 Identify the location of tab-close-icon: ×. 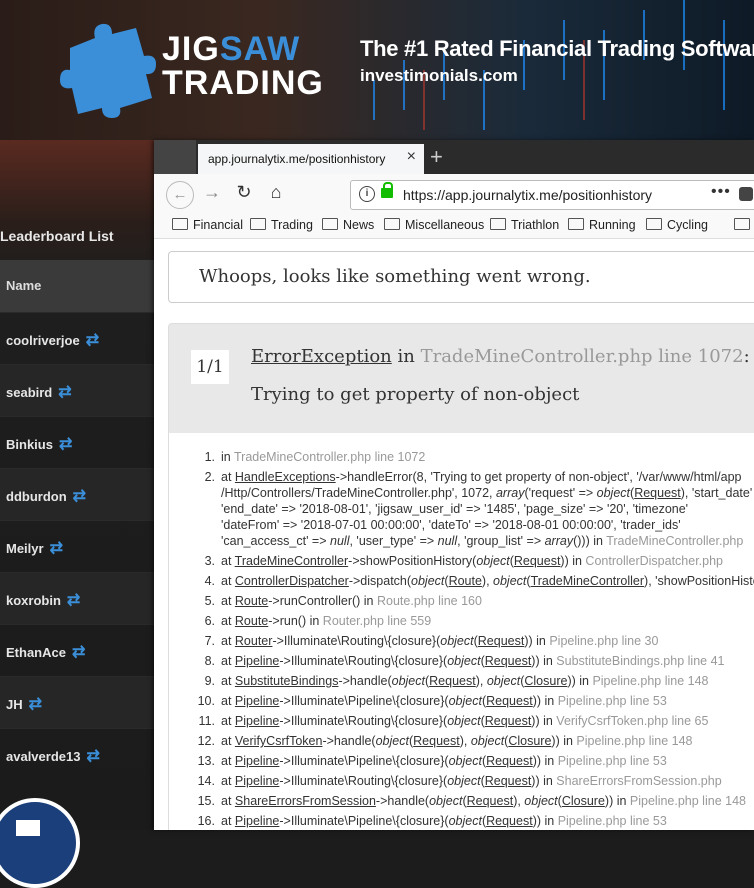
(411, 157).